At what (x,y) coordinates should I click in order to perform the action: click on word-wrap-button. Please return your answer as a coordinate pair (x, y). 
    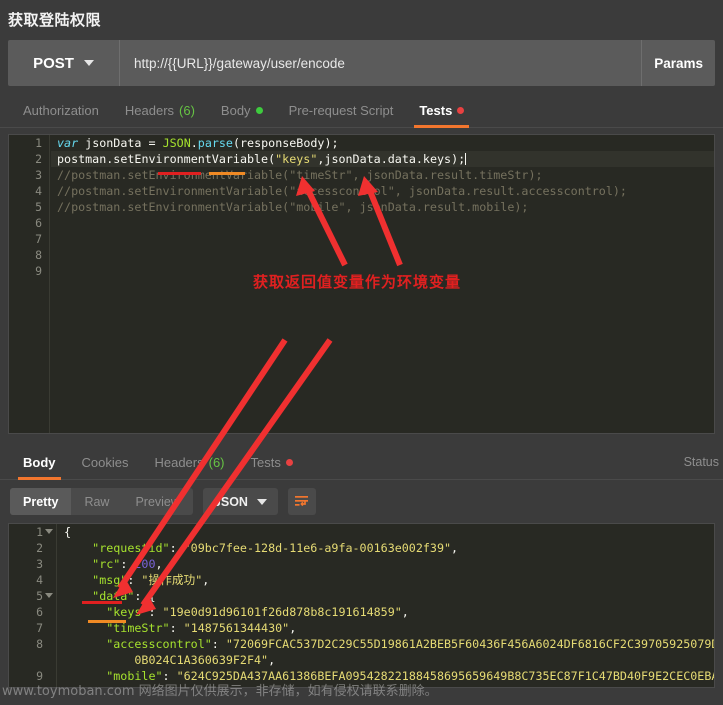
    Looking at the image, I should click on (301, 501).